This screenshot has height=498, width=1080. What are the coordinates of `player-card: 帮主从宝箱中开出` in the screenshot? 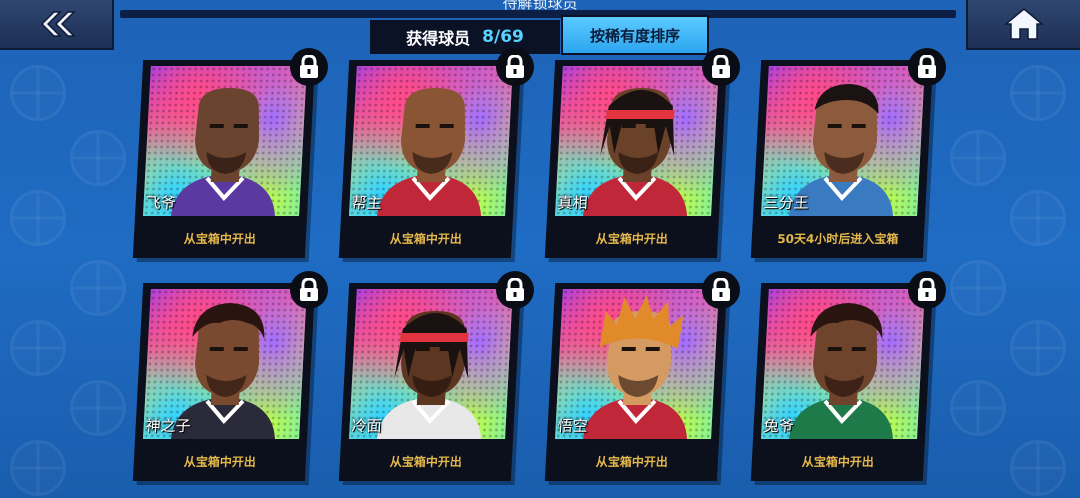 It's located at (436, 153).